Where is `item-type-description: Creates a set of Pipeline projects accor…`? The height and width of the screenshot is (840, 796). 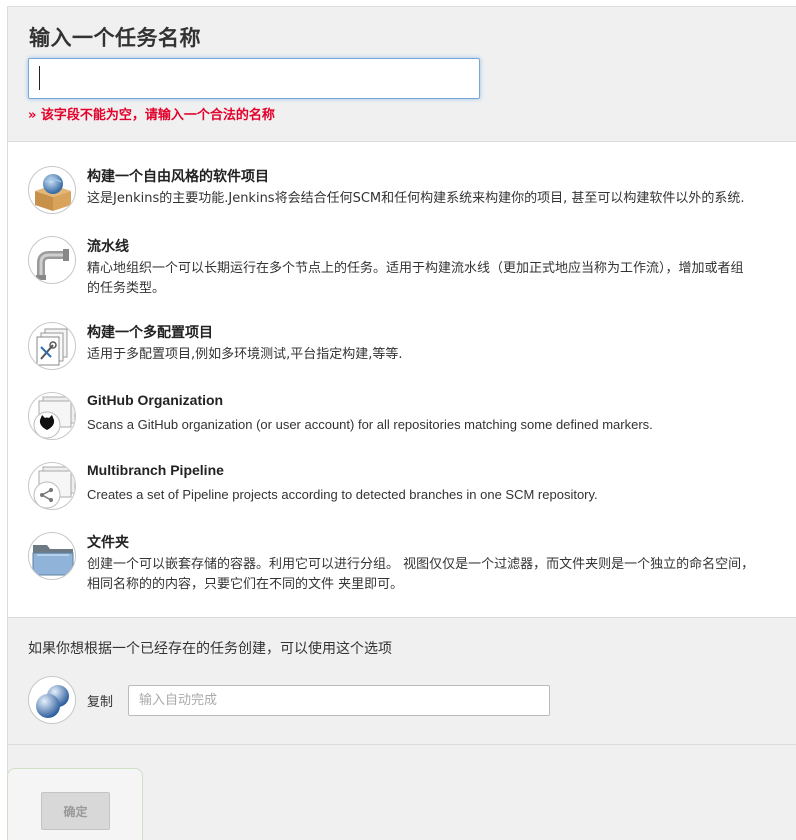
item-type-description: Creates a set of Pipeline projects accor… is located at coordinates (342, 494).